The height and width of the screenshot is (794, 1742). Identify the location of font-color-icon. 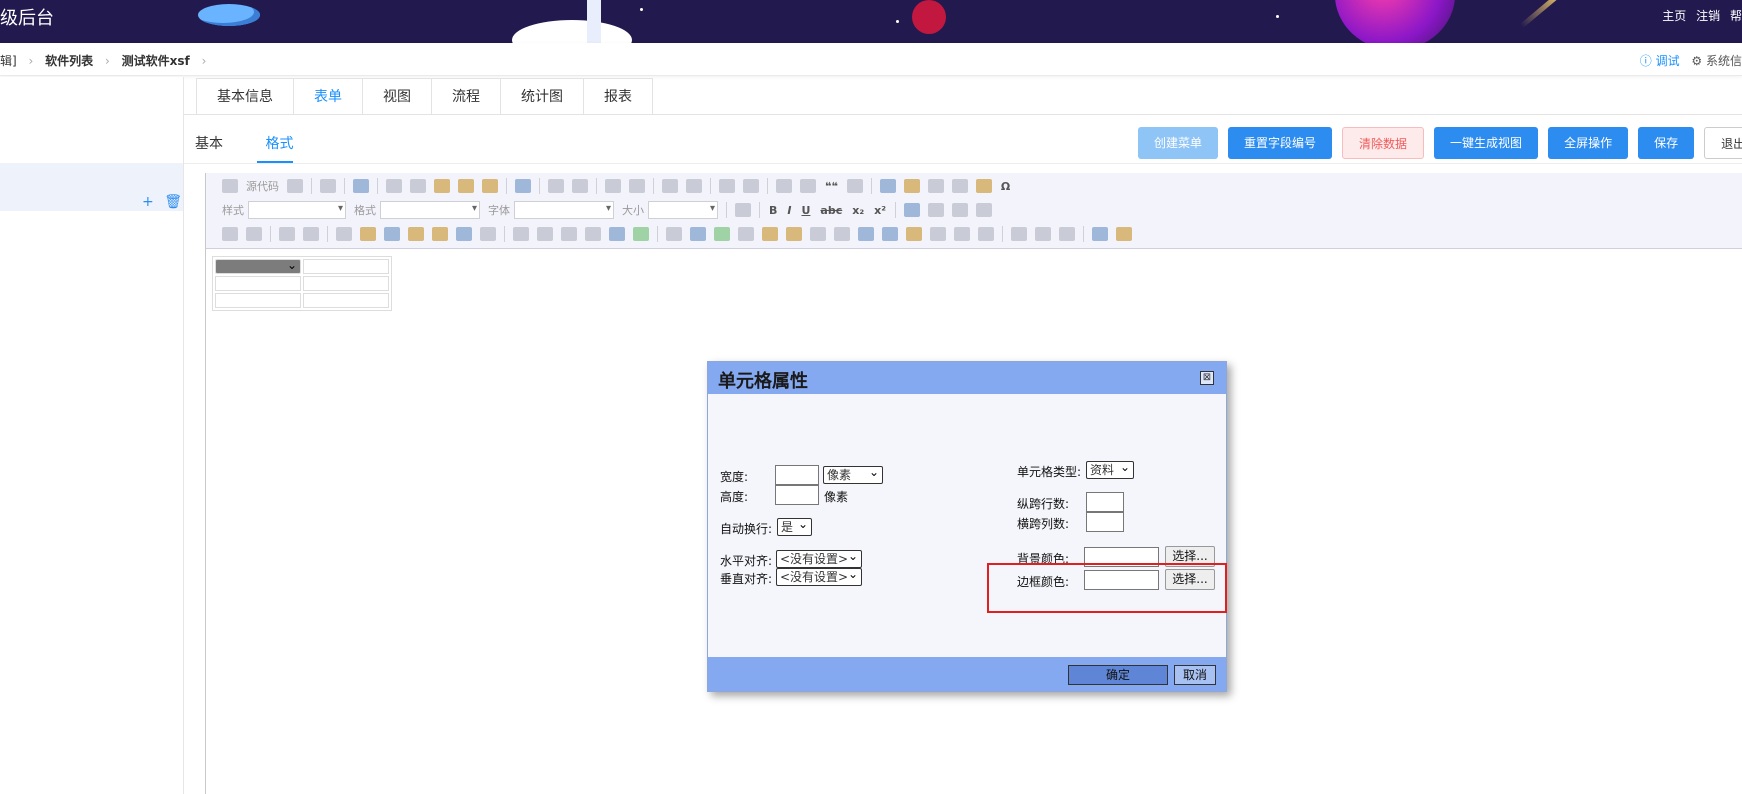
(1100, 234).